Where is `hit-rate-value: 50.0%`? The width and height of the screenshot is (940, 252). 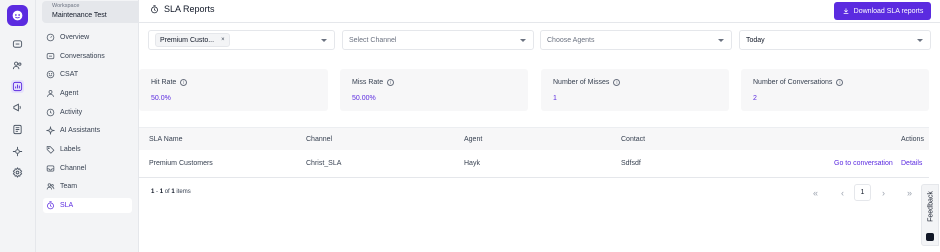 hit-rate-value: 50.0% is located at coordinates (161, 98).